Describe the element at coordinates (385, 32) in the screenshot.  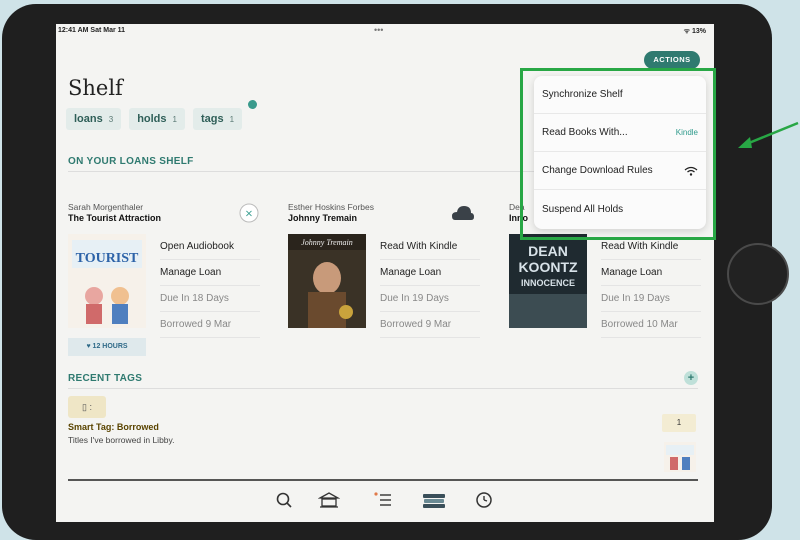
I see `status-bar: 12:41 AM Sat Mar 11 ••• ᯤ 13%` at that location.